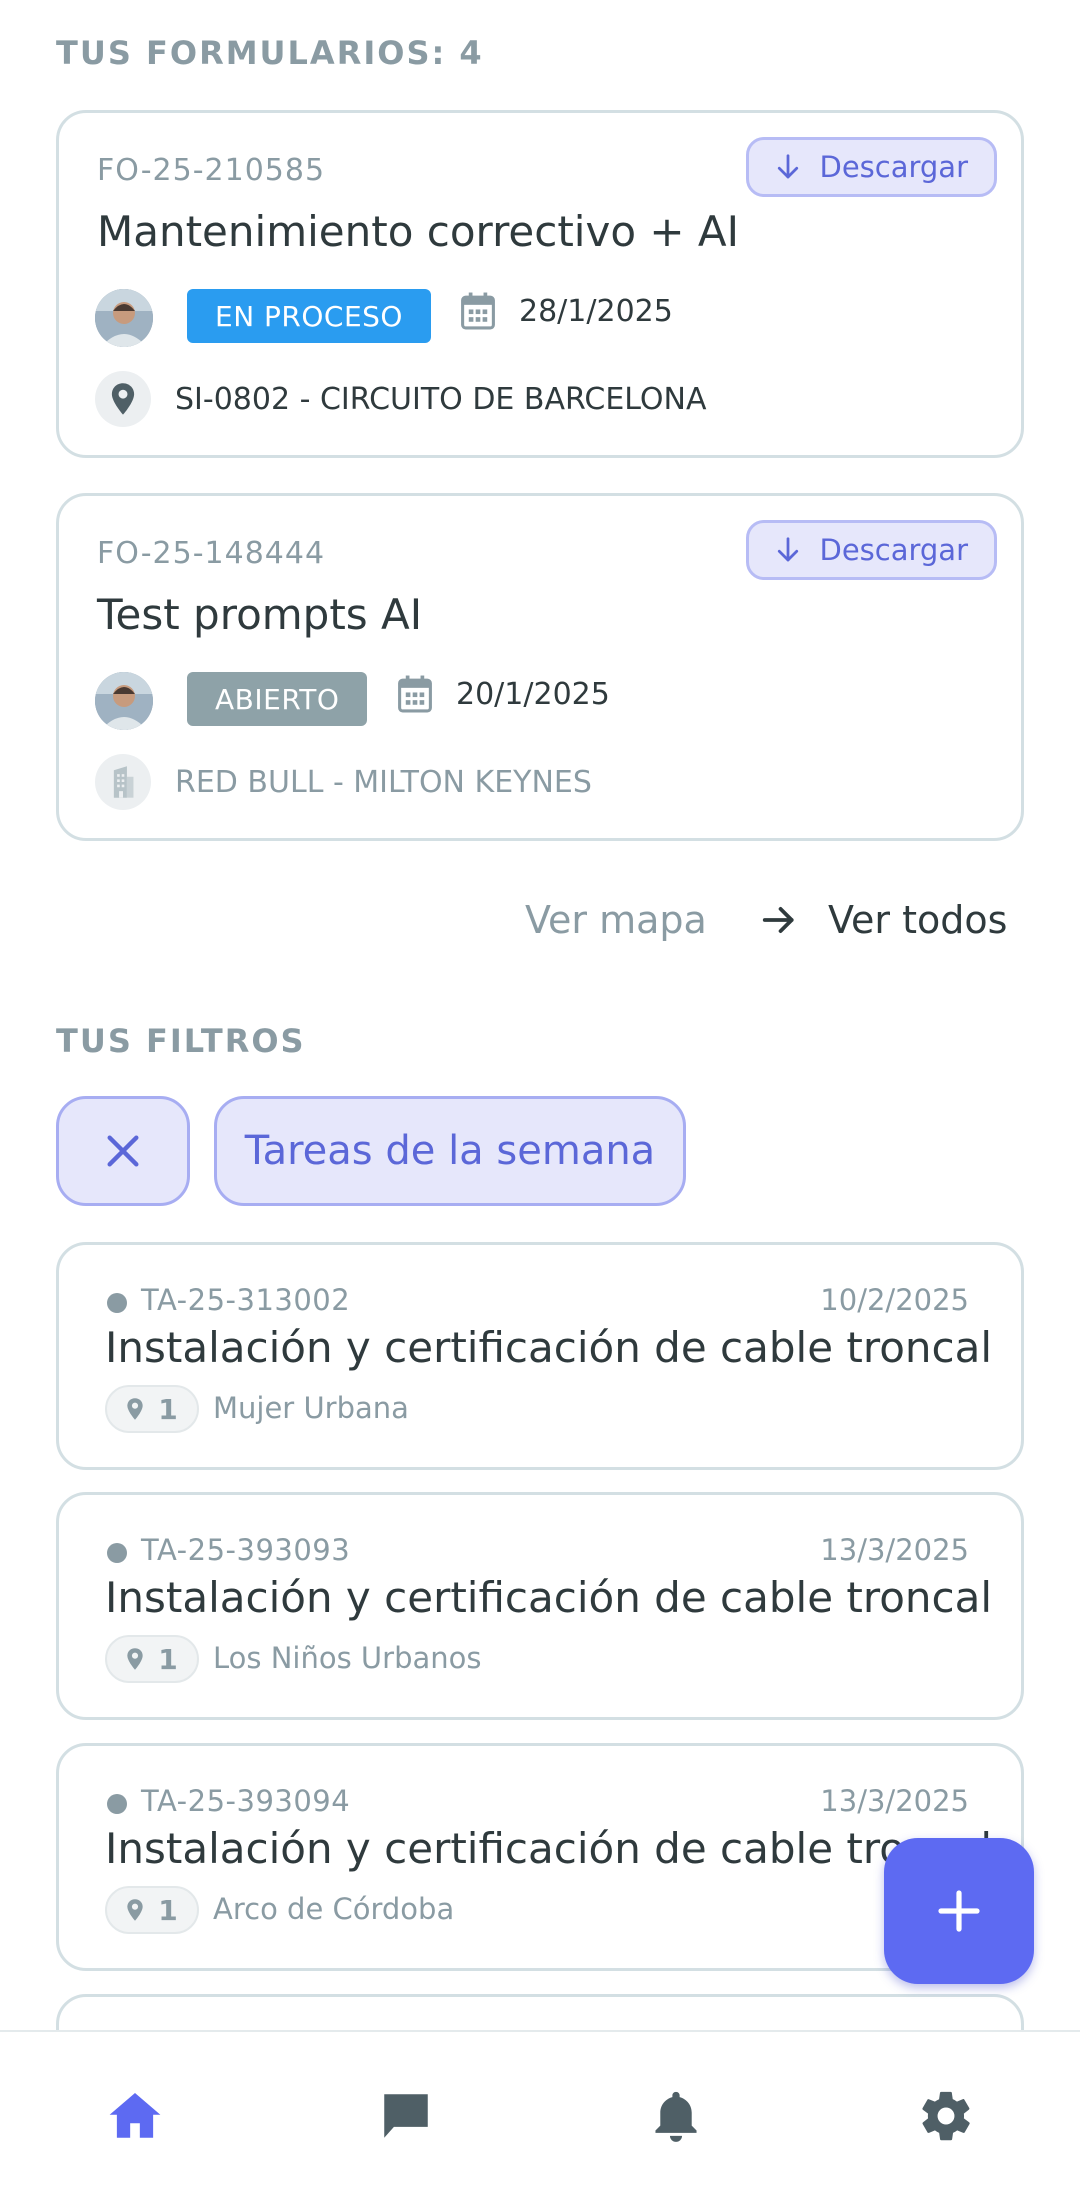  I want to click on location-text: SI-0802 - CIRCUITO DE BARCELONA, so click(441, 399).